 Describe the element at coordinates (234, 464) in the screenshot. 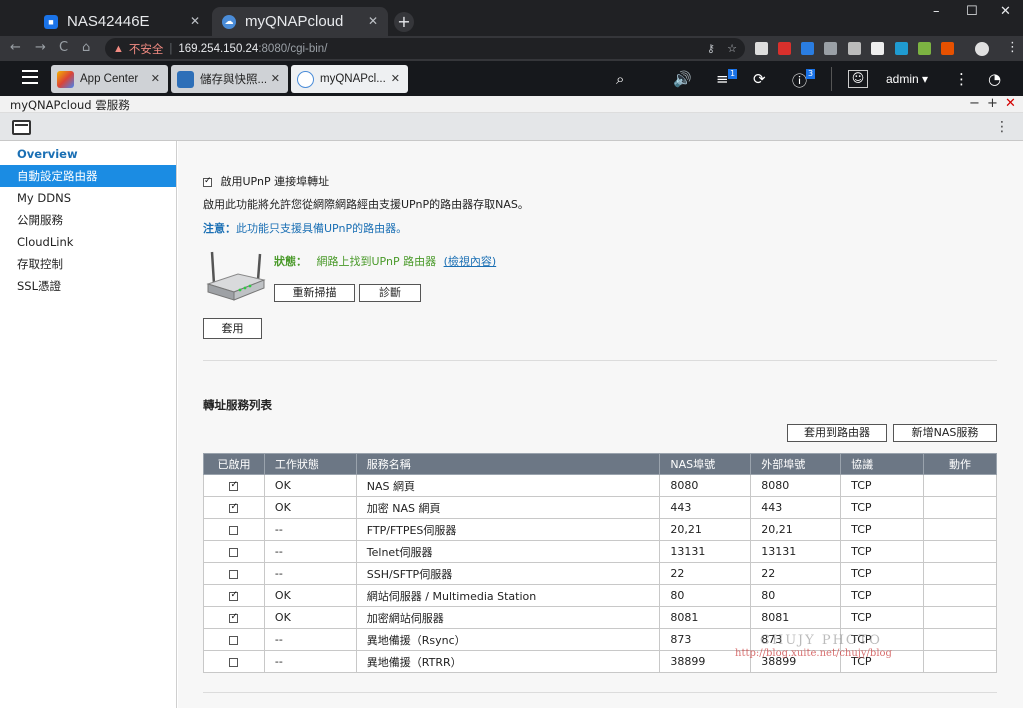

I see `column-header: 已啟用` at that location.